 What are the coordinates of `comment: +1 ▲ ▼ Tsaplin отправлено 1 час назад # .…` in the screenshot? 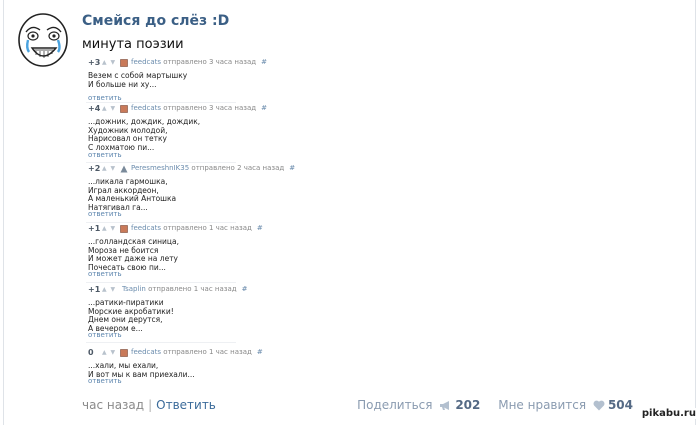 It's located at (266, 312).